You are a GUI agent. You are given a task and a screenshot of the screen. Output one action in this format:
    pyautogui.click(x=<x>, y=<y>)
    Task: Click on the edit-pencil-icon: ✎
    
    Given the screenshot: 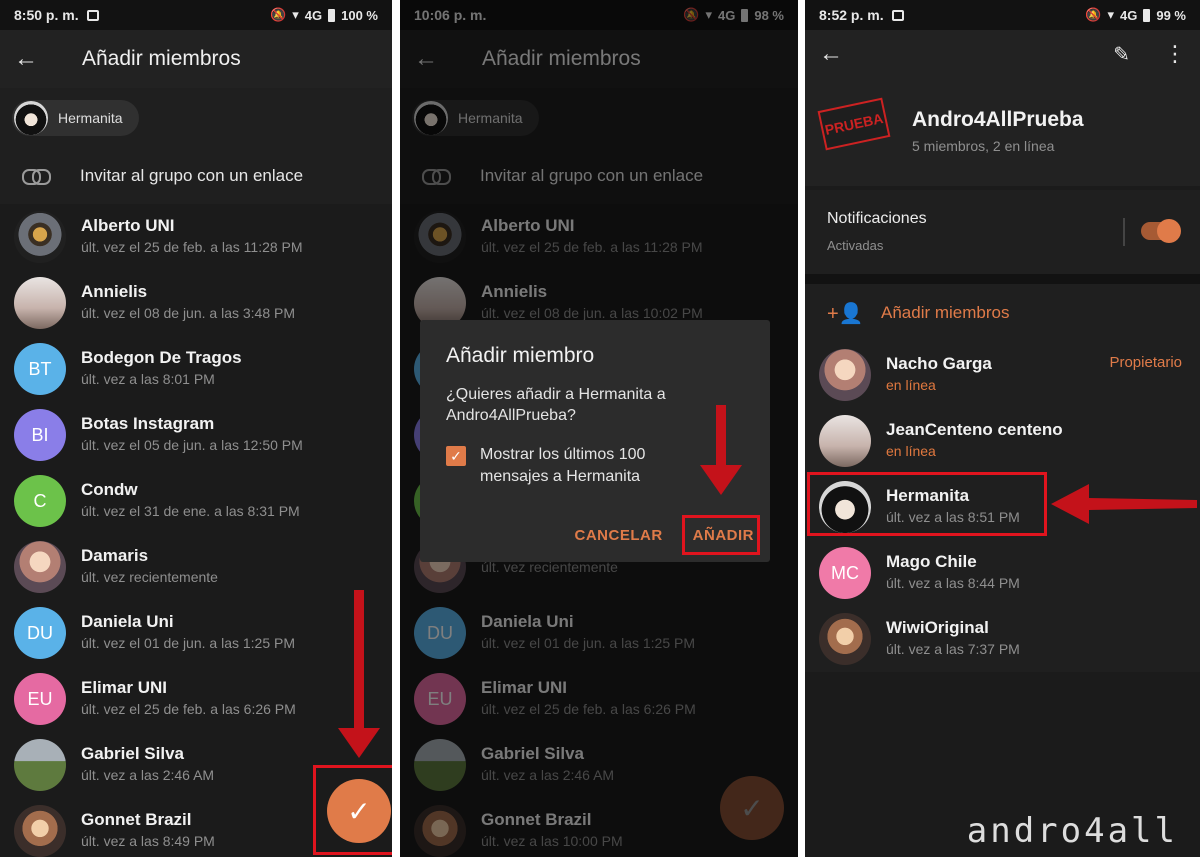 What is the action you would take?
    pyautogui.click(x=1121, y=54)
    